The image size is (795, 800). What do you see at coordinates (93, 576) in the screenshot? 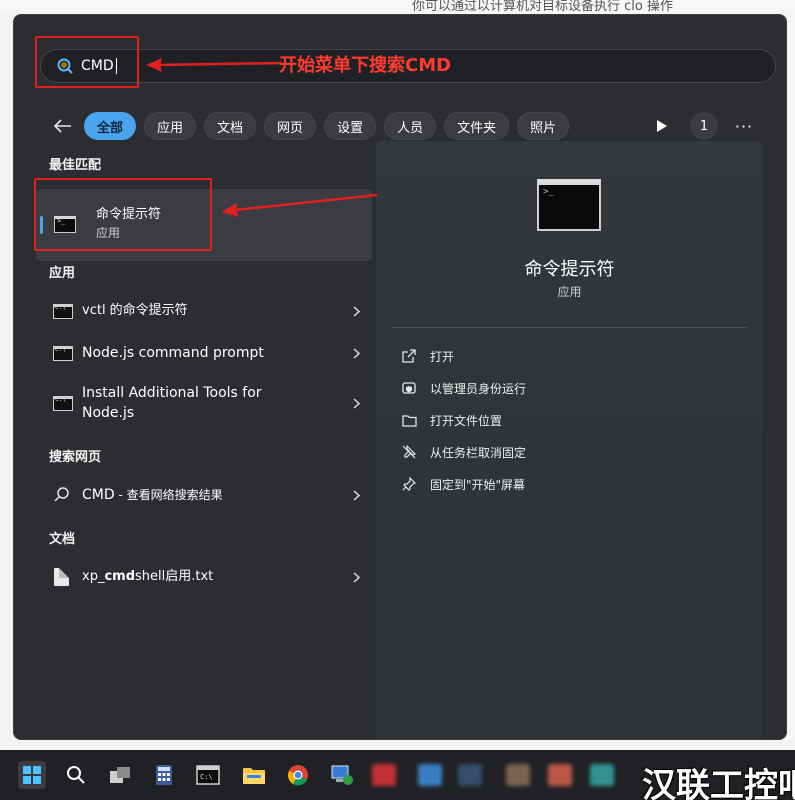
I see `document-label-prefix: xp_` at bounding box center [93, 576].